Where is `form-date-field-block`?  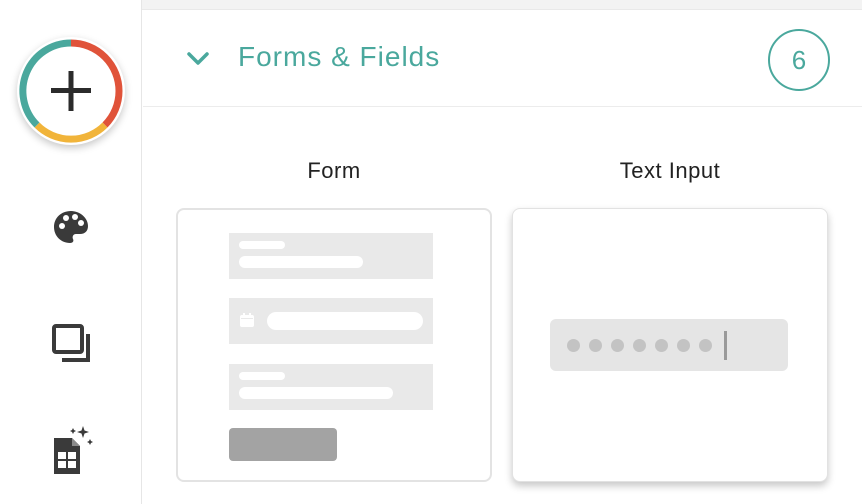
form-date-field-block is located at coordinates (331, 321).